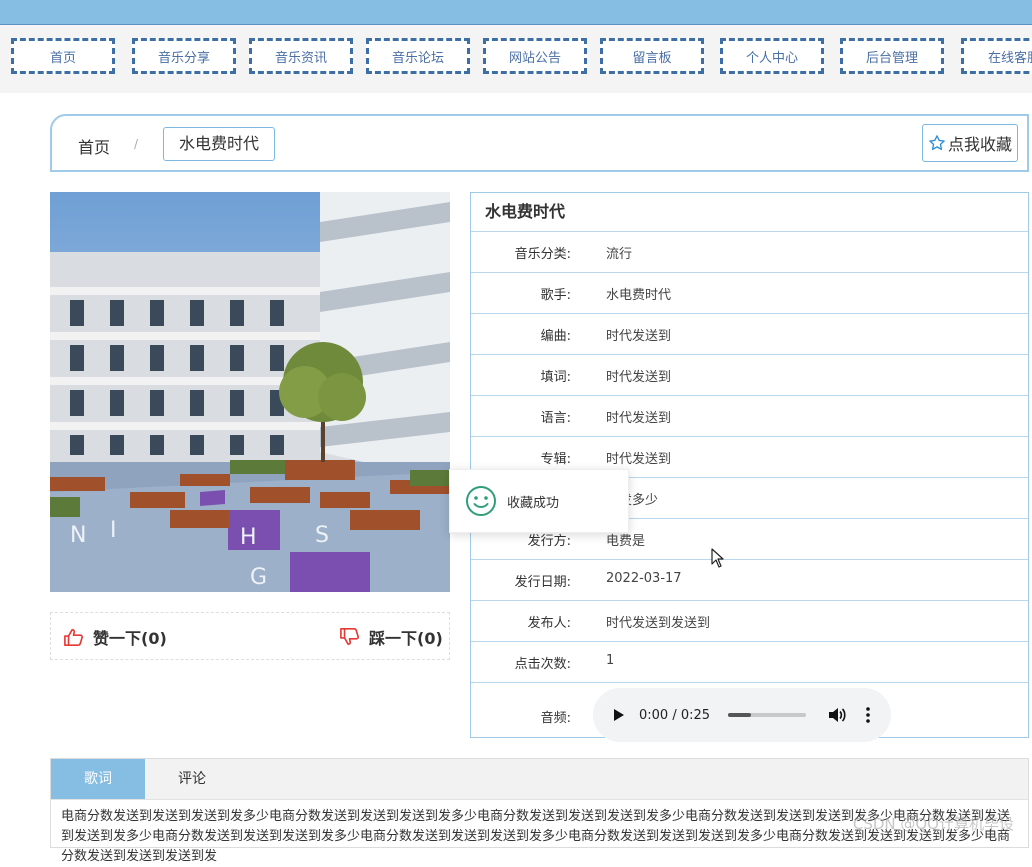 This screenshot has height=867, width=1032. Describe the element at coordinates (644, 578) in the screenshot. I see `detail-value: 2022-03-17` at that location.